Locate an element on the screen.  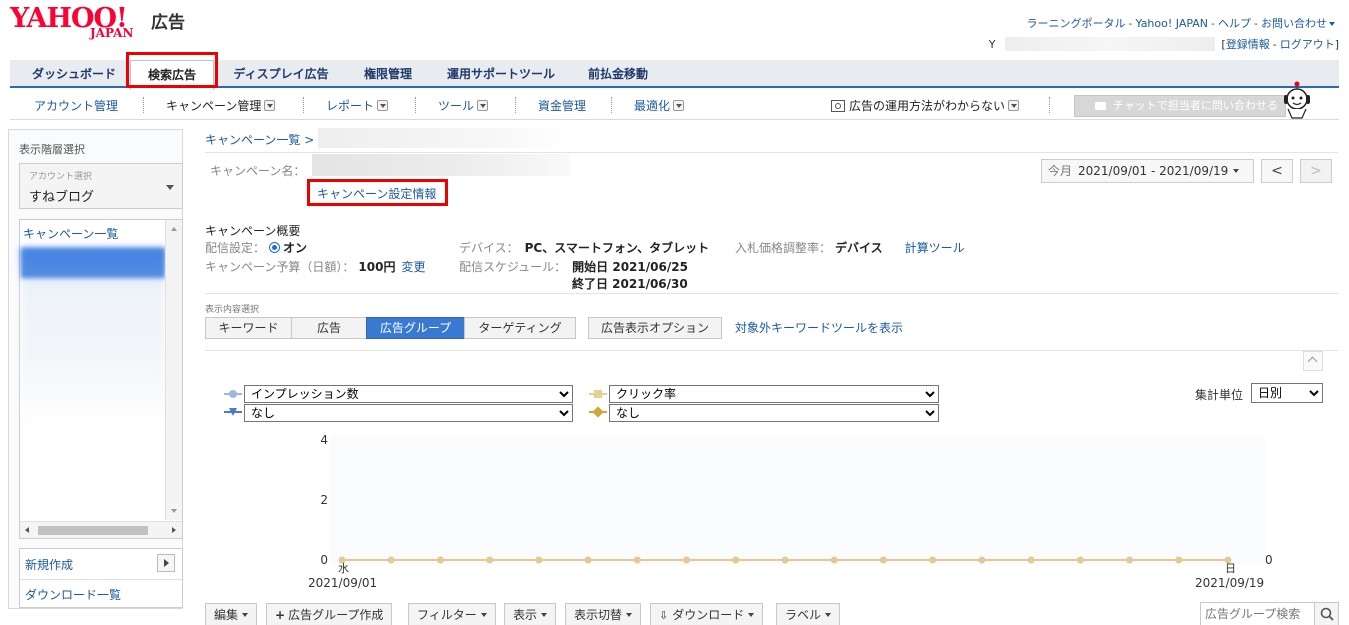
scroll-up-icon is located at coordinates (174, 229).